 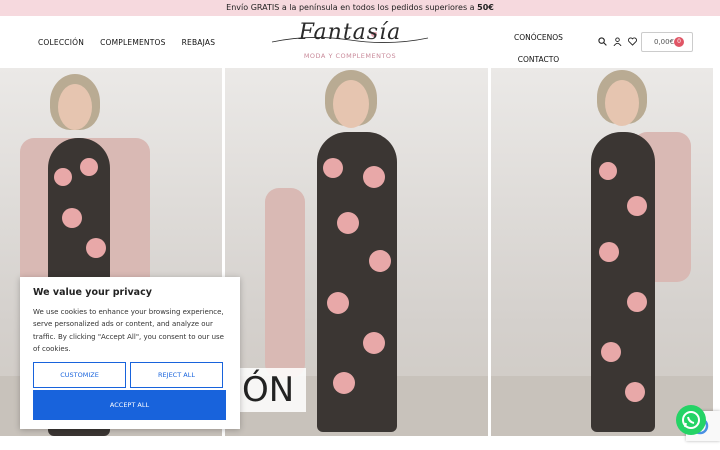 I want to click on main-nav: COLECCIÓN COMPLEMENTOS REBAJAS, so click(x=126, y=42).